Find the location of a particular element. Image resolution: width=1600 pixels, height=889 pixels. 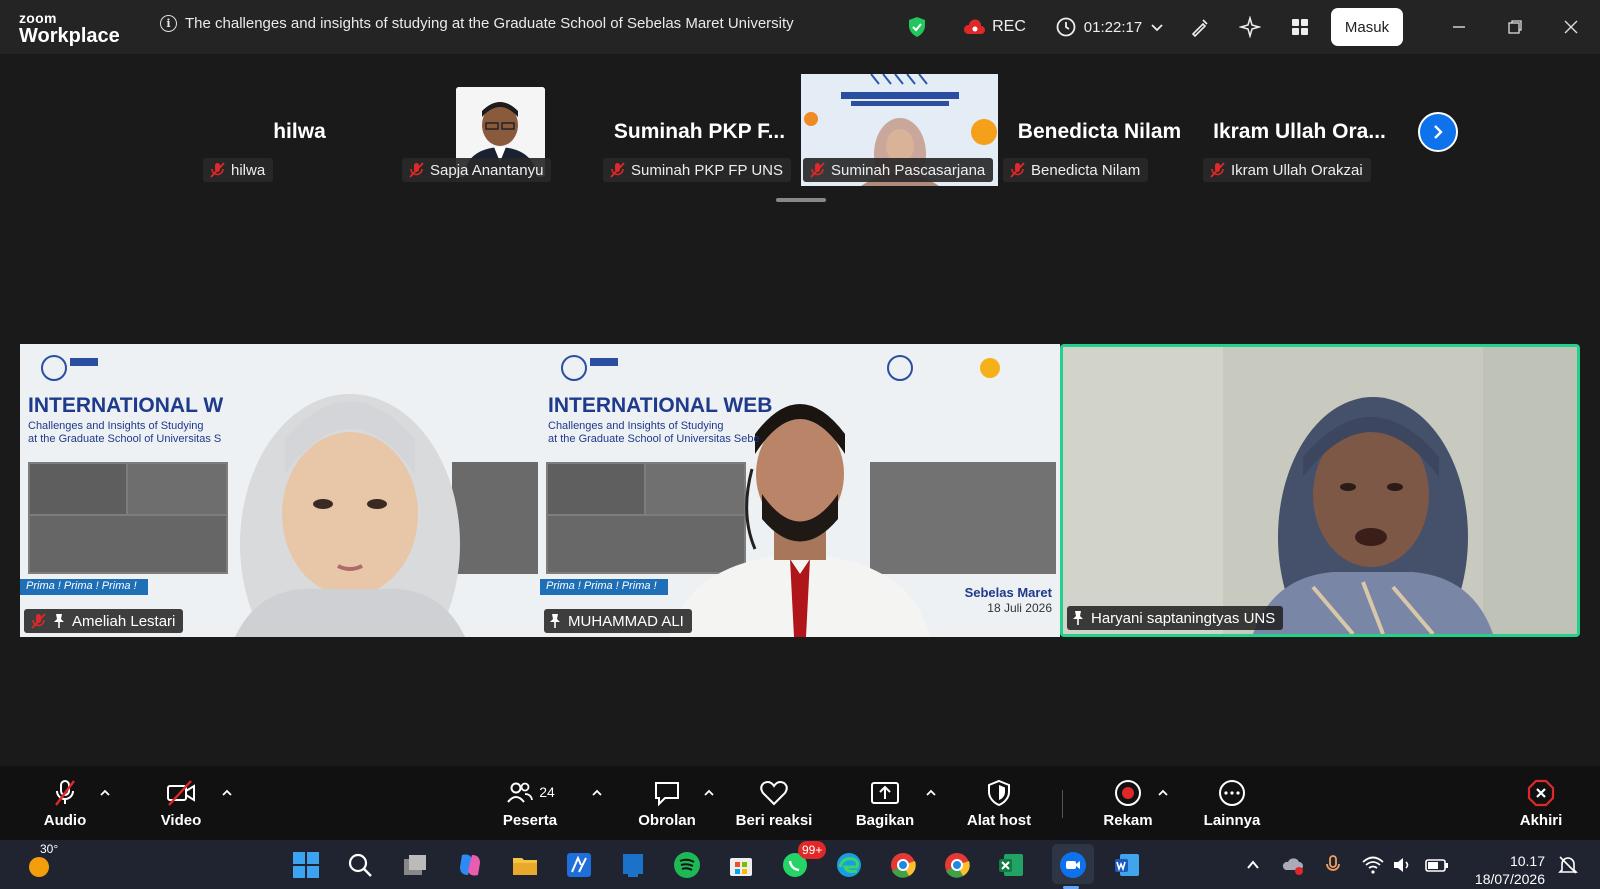

copilot-icon is located at coordinates (470, 865).